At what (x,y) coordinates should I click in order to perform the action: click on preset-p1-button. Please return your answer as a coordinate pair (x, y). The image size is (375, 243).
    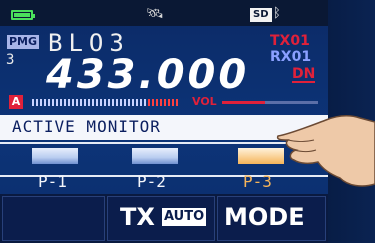
    Looking at the image, I should click on (55, 156).